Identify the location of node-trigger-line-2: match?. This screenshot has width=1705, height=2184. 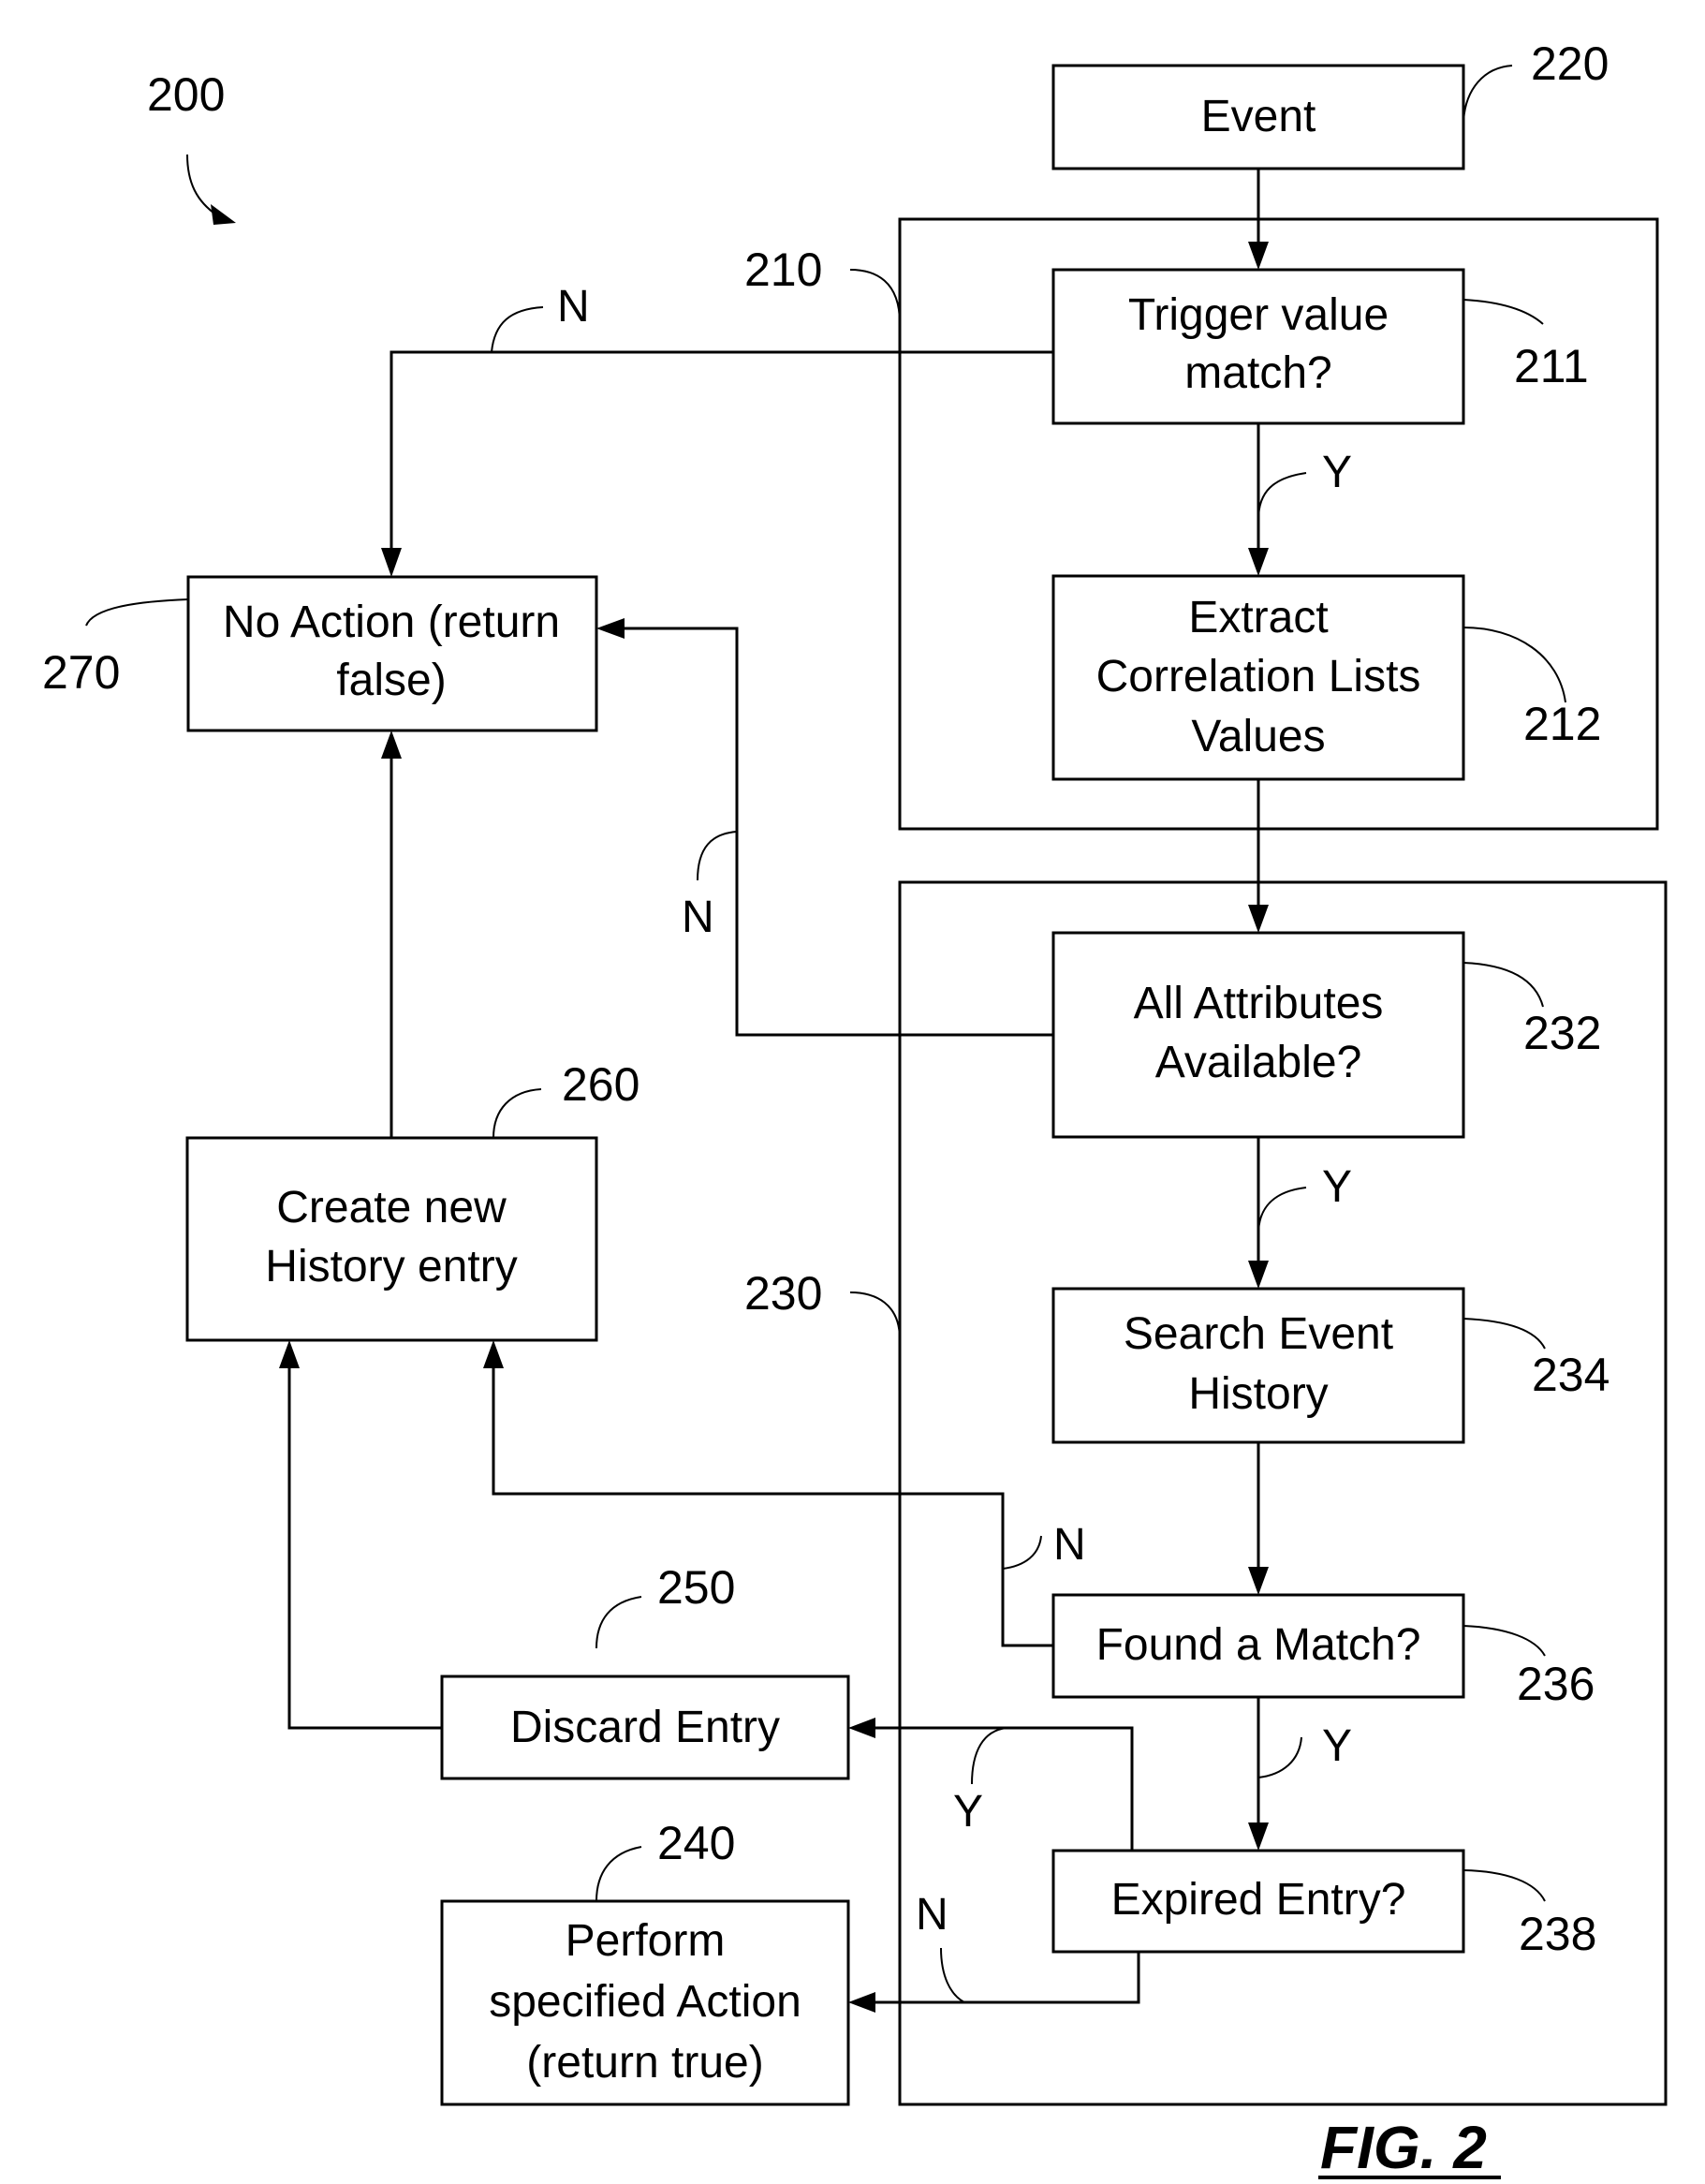
(1258, 373).